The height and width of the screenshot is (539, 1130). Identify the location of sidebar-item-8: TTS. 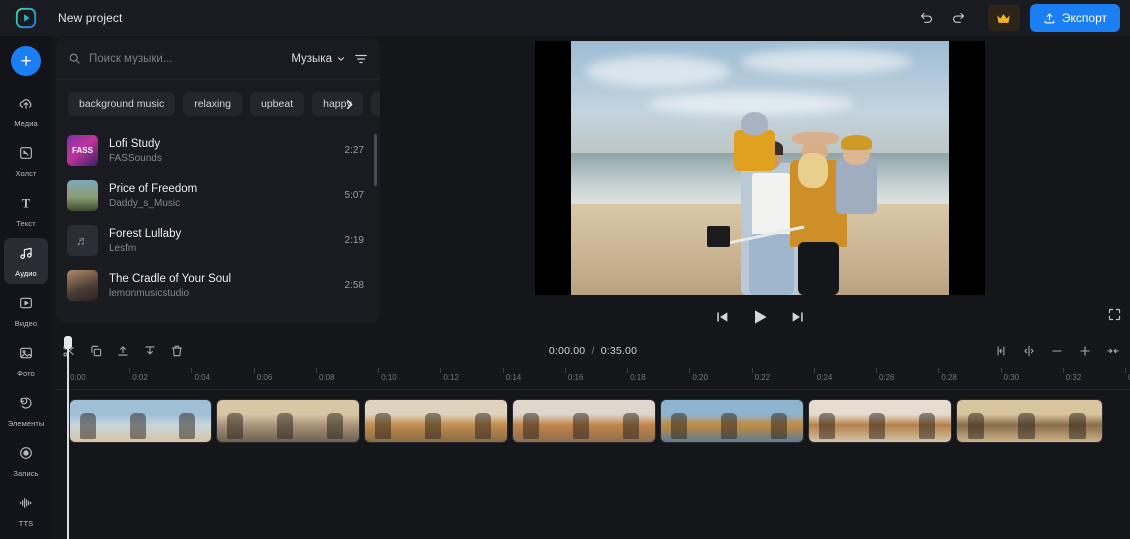
(26, 511).